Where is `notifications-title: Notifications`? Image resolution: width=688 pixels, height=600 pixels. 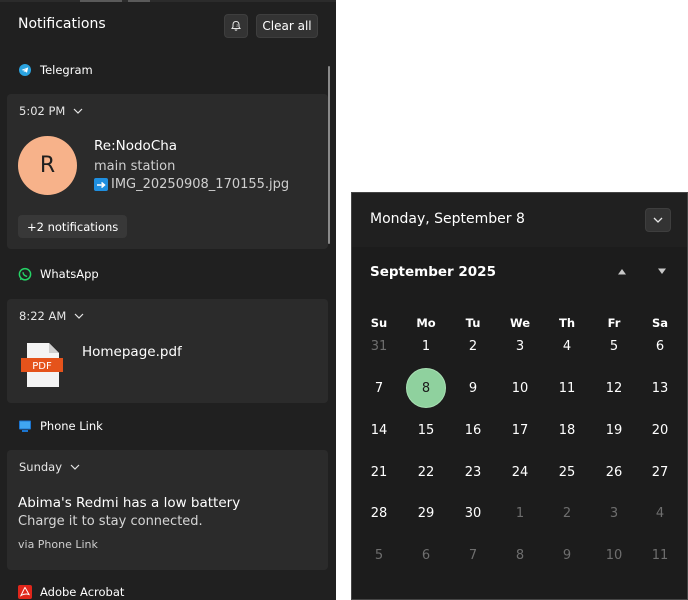
notifications-title: Notifications is located at coordinates (62, 24).